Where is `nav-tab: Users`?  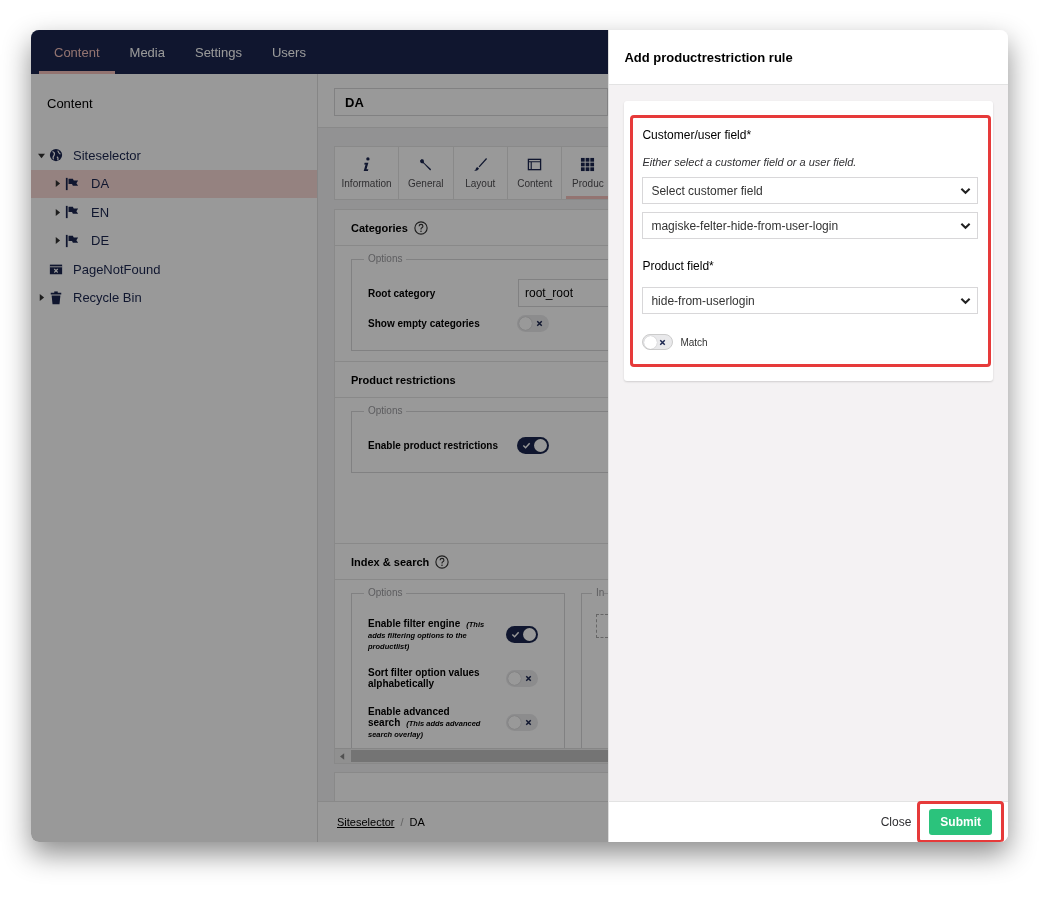 nav-tab: Users is located at coordinates (288, 52).